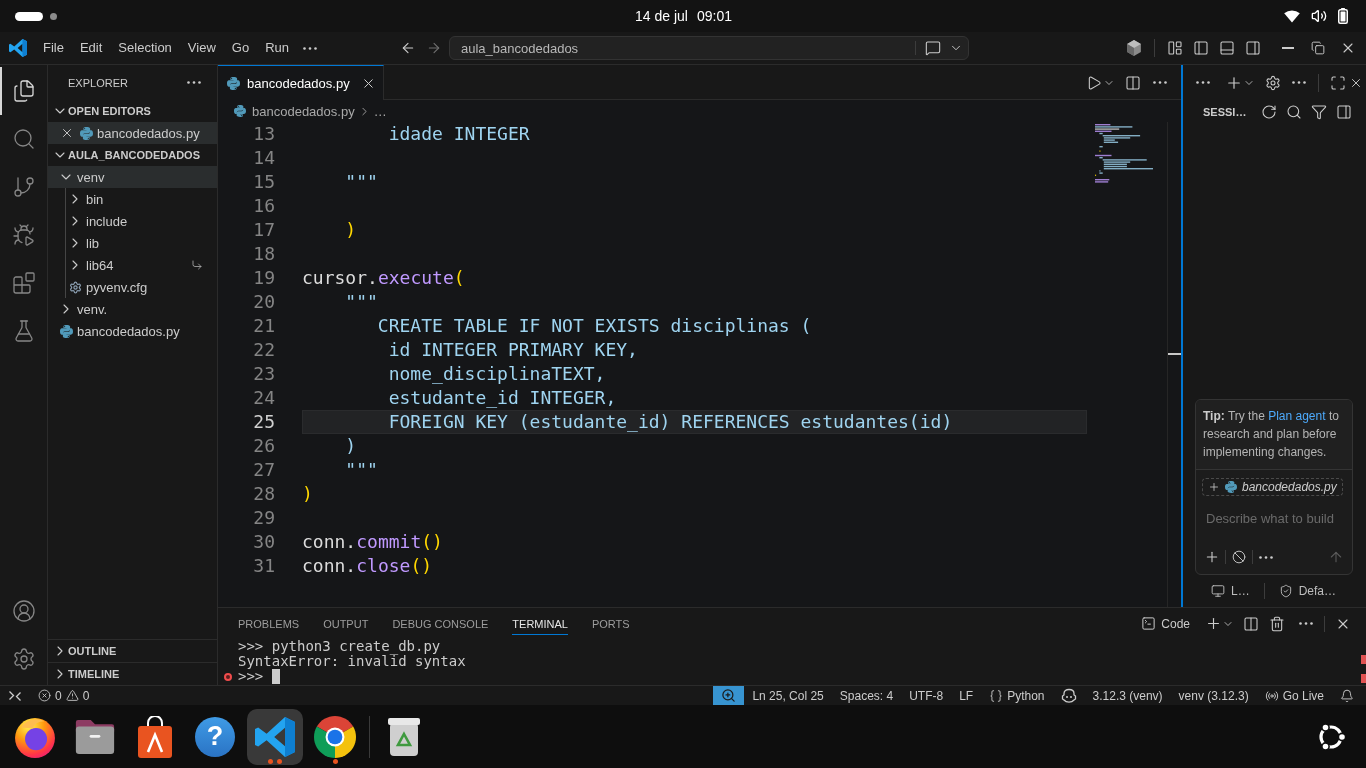  I want to click on zoom-button, so click(729, 695).